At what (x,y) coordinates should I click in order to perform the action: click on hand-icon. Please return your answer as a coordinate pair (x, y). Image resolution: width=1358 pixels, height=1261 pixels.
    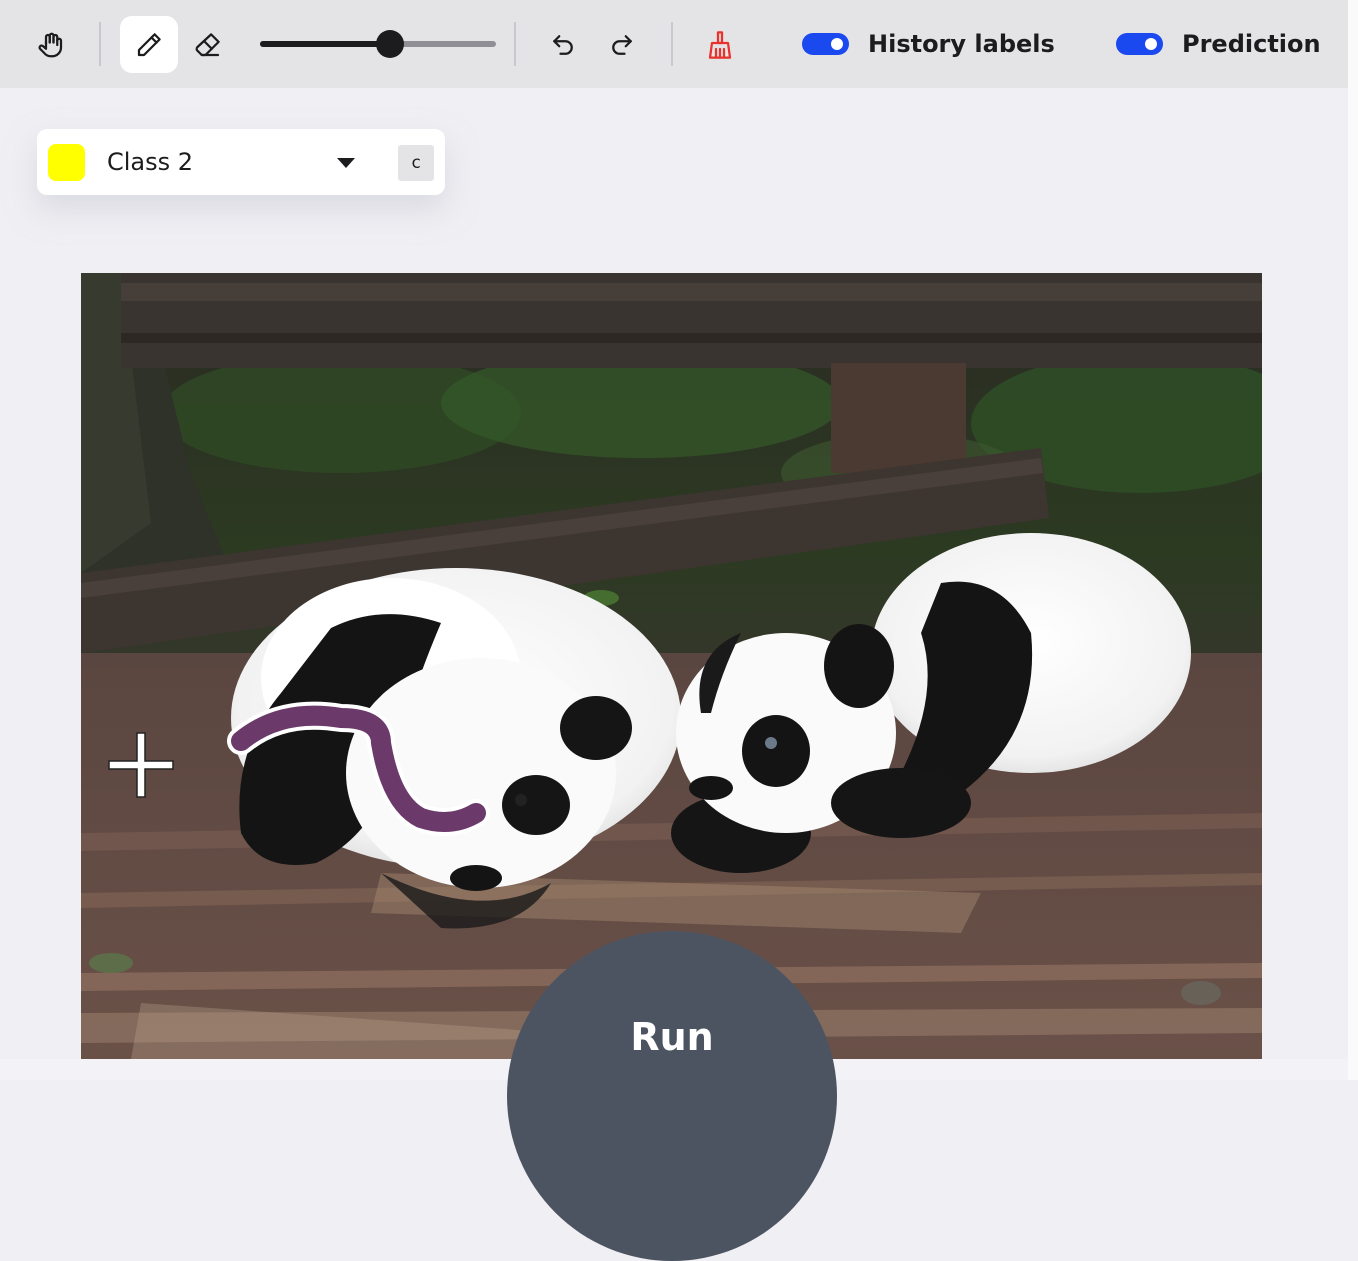
    Looking at the image, I should click on (50, 44).